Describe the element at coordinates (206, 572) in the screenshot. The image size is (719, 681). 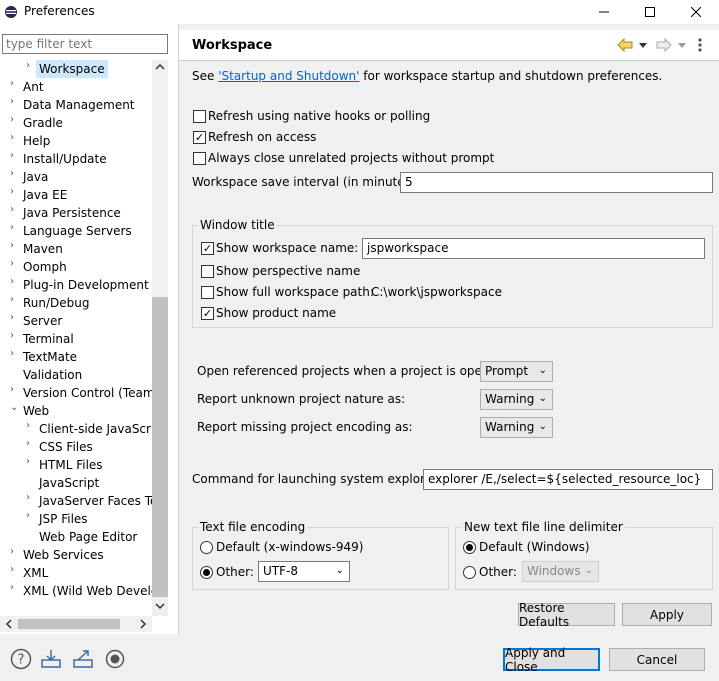
I see `encoding-other-radio` at that location.